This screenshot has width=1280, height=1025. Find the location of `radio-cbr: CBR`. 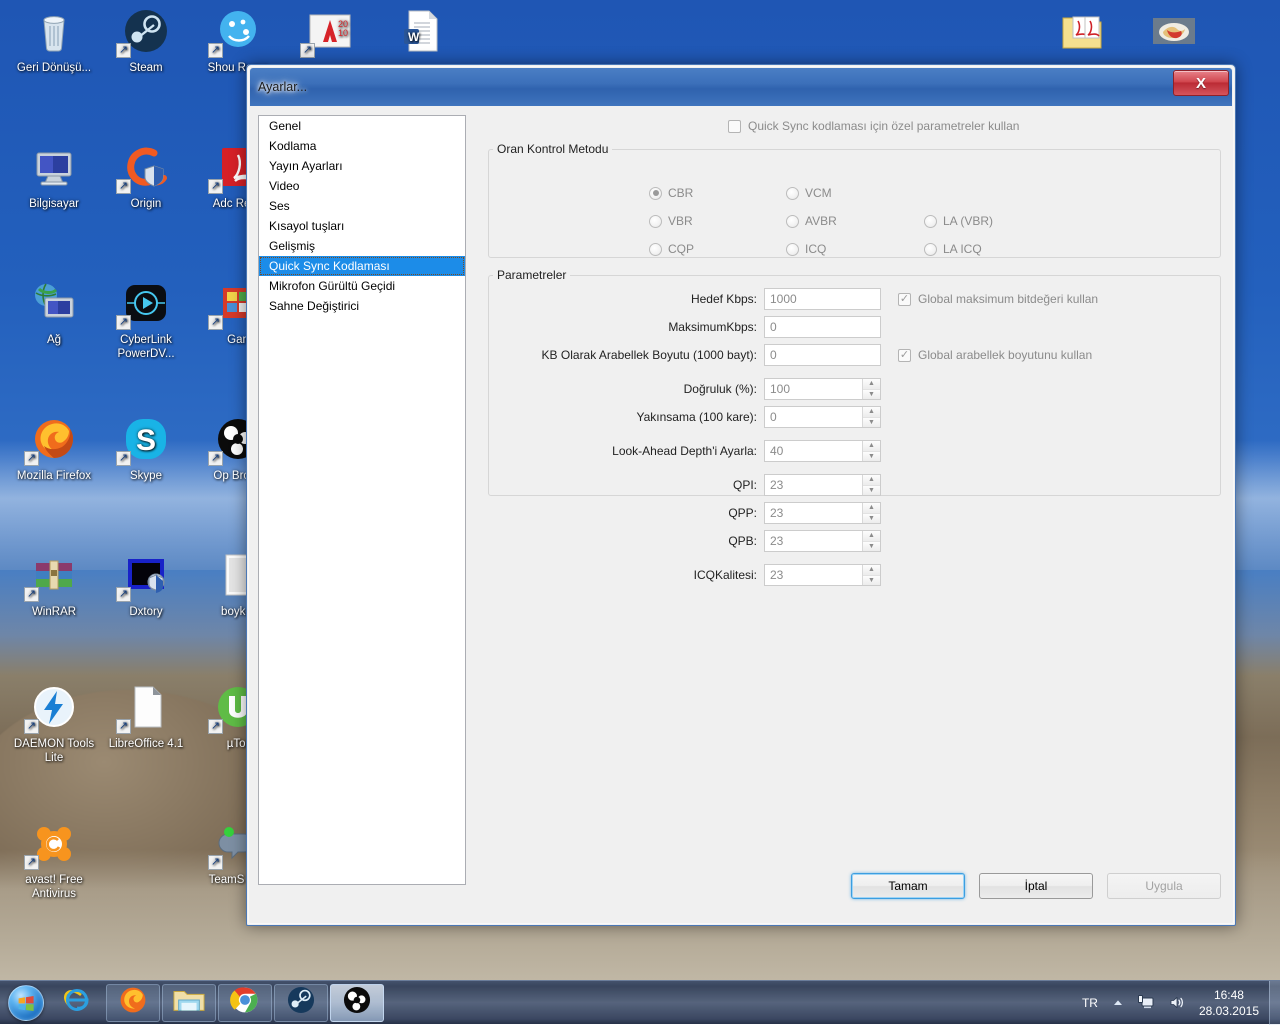

radio-cbr: CBR is located at coordinates (671, 193).